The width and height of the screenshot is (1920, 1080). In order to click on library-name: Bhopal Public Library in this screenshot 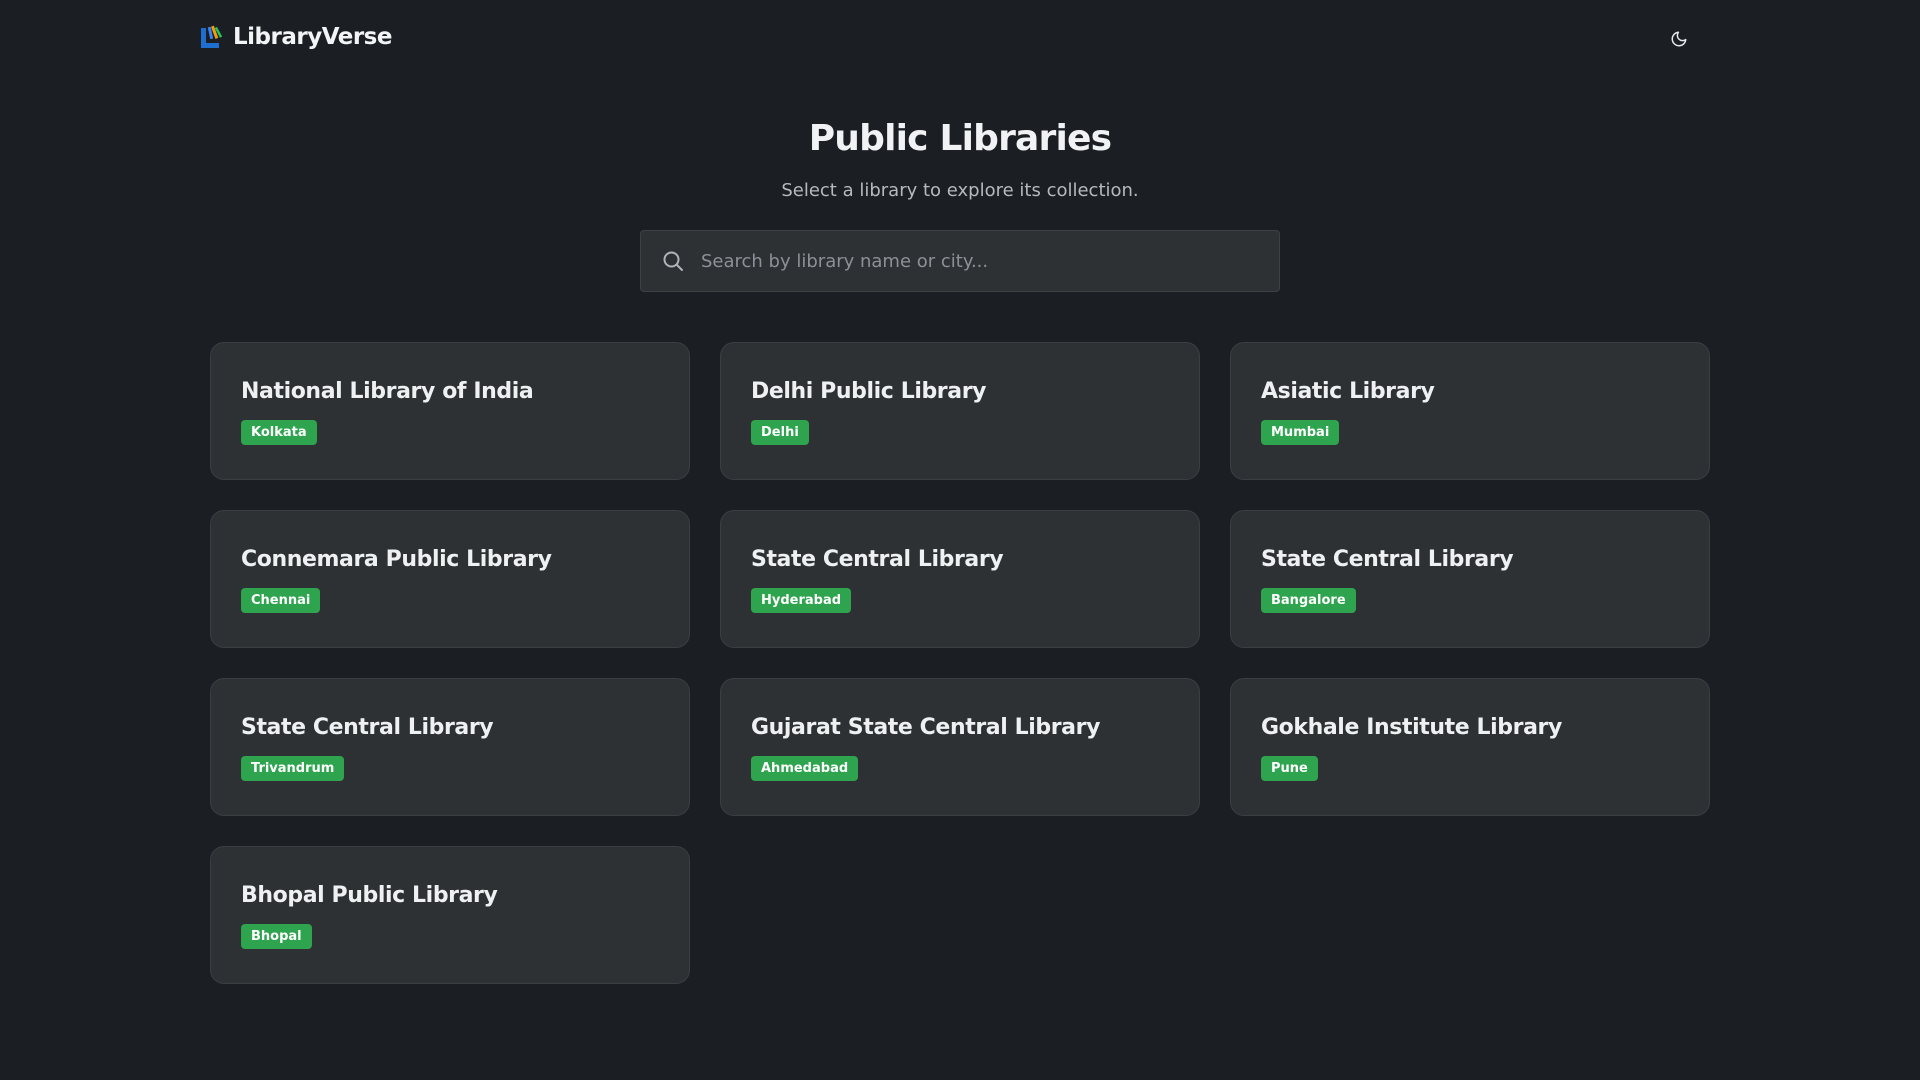, I will do `click(369, 895)`.